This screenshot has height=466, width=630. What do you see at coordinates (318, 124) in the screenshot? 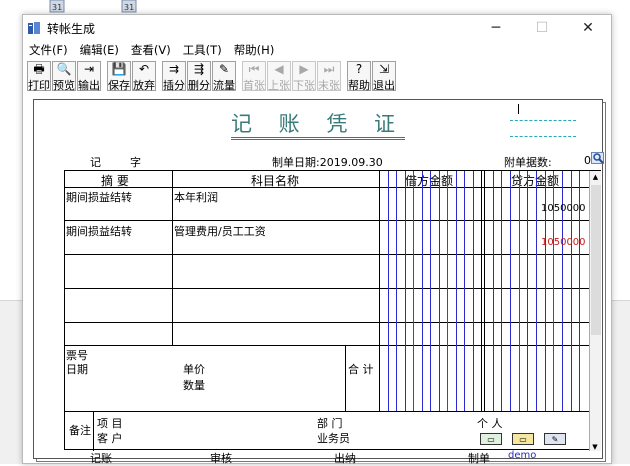
I see `voucher-title: 记 账 凭 证` at bounding box center [318, 124].